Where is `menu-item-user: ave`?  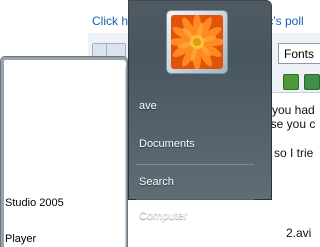 menu-item-user: ave is located at coordinates (148, 106).